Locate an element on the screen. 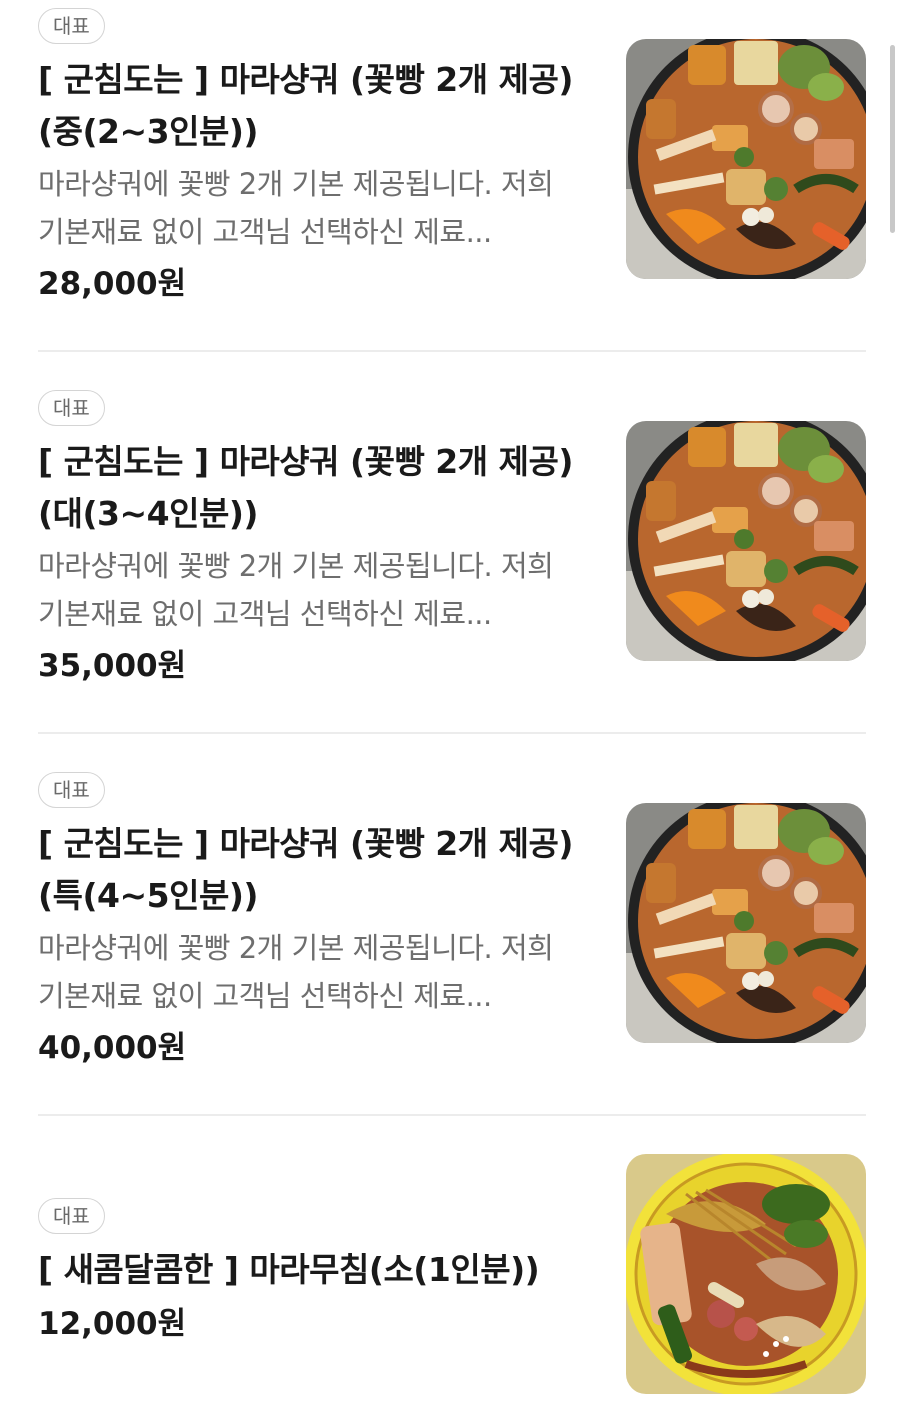  menu-item-title: [ 군침도는 ] 마라샹궈 (꽃빵 2개 제공)(대(3~4인분)) is located at coordinates (305, 487).